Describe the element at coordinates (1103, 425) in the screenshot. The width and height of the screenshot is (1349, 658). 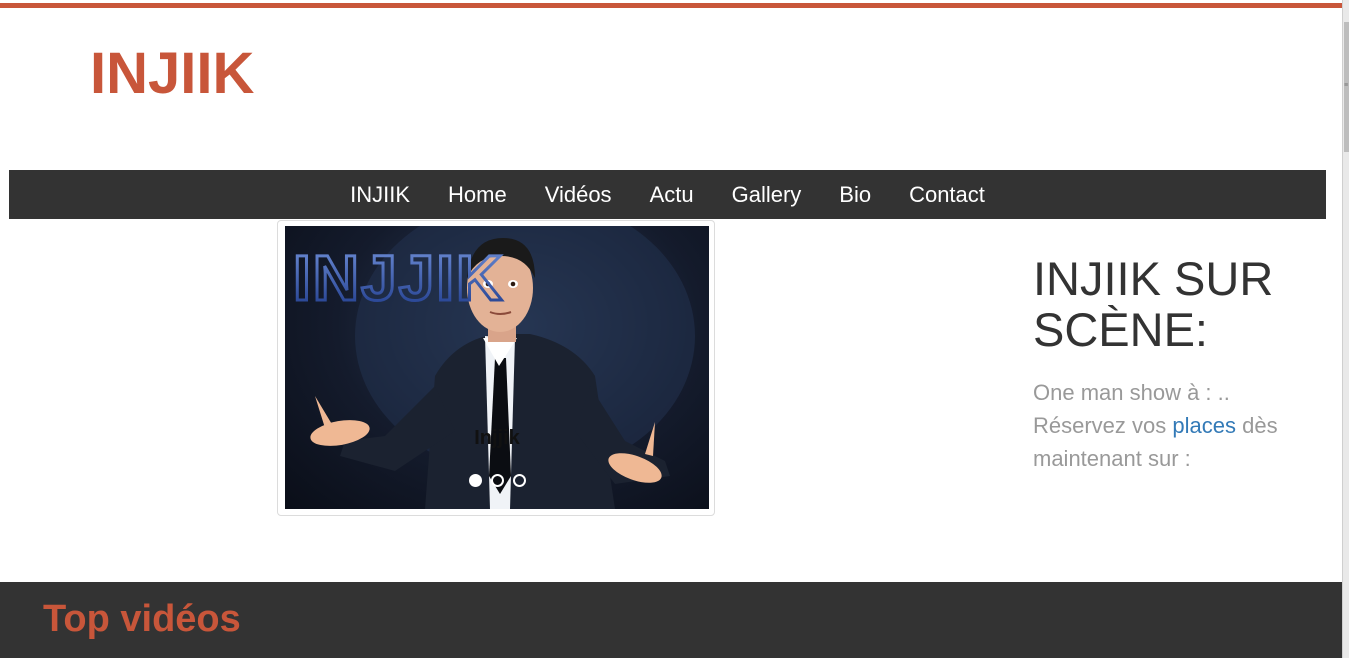
I see `show-description-line2-start: Réservez vos` at that location.